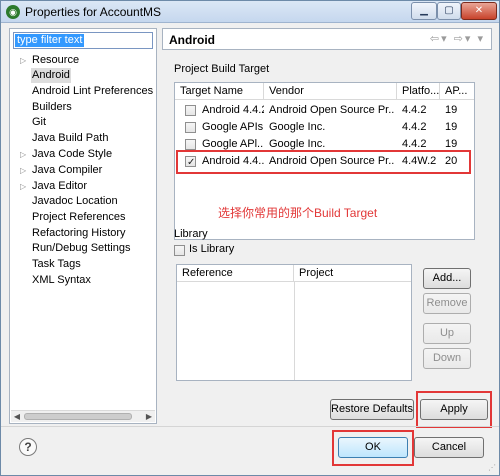  What do you see at coordinates (212, 249) in the screenshot?
I see `is-library-label: Is Library` at bounding box center [212, 249].